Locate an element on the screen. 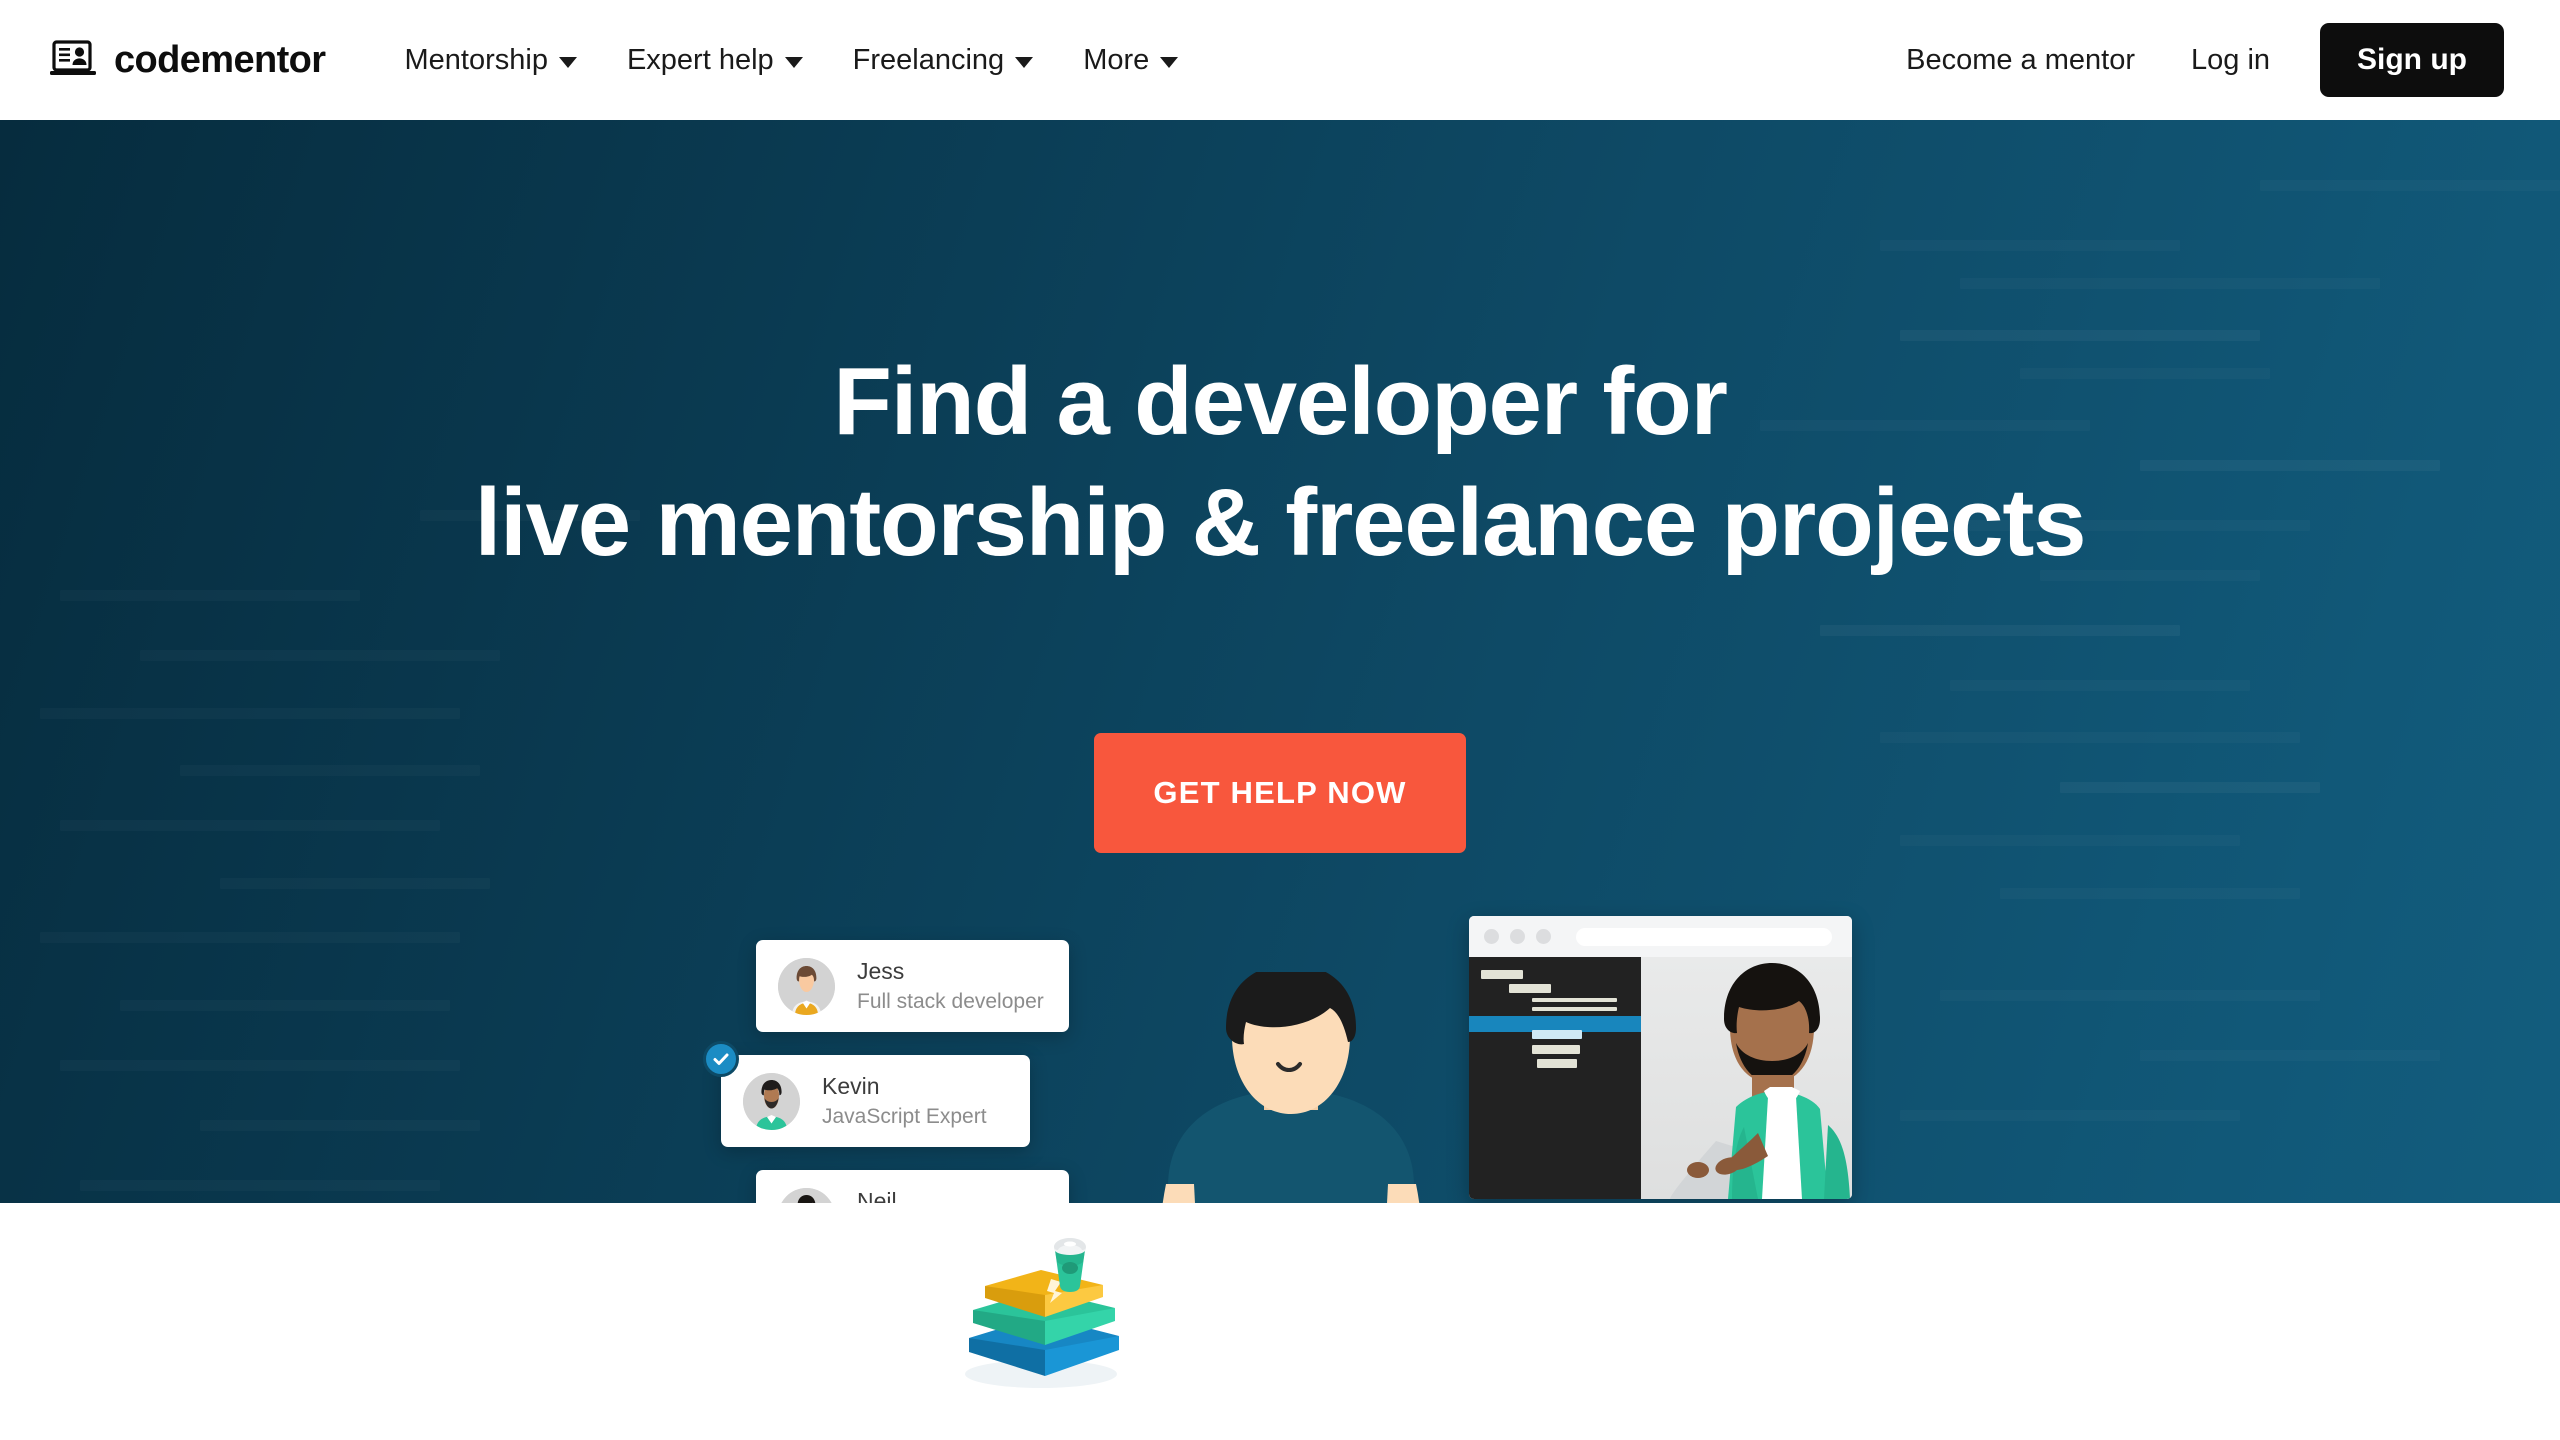  header-actions: Become a mentor Log in Sign up is located at coordinates (2191, 60).